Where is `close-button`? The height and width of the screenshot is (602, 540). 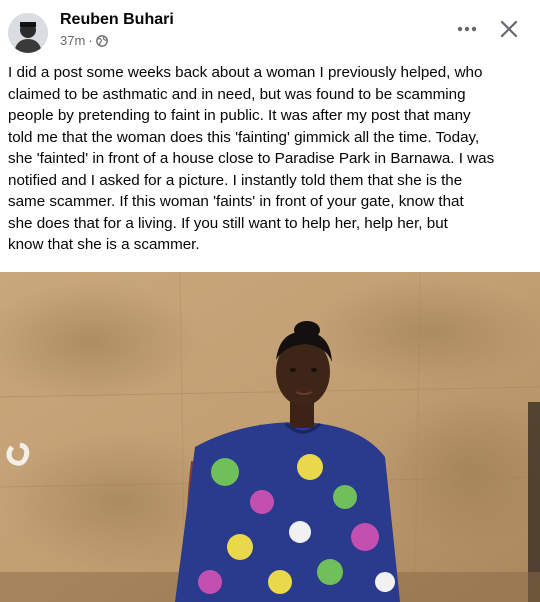 close-button is located at coordinates (509, 29).